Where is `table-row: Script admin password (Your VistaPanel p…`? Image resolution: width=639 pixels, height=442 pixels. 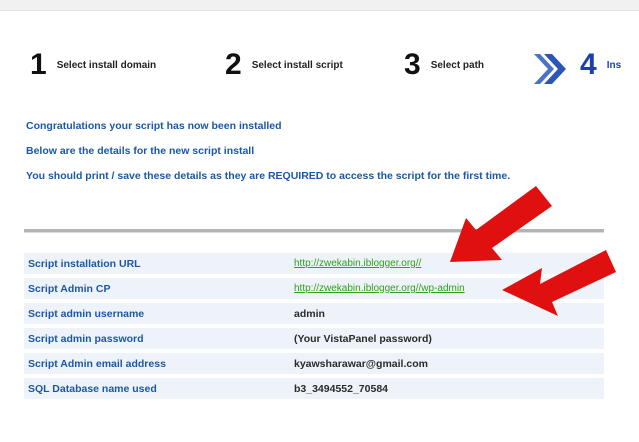 table-row: Script admin password (Your VistaPanel p… is located at coordinates (314, 338).